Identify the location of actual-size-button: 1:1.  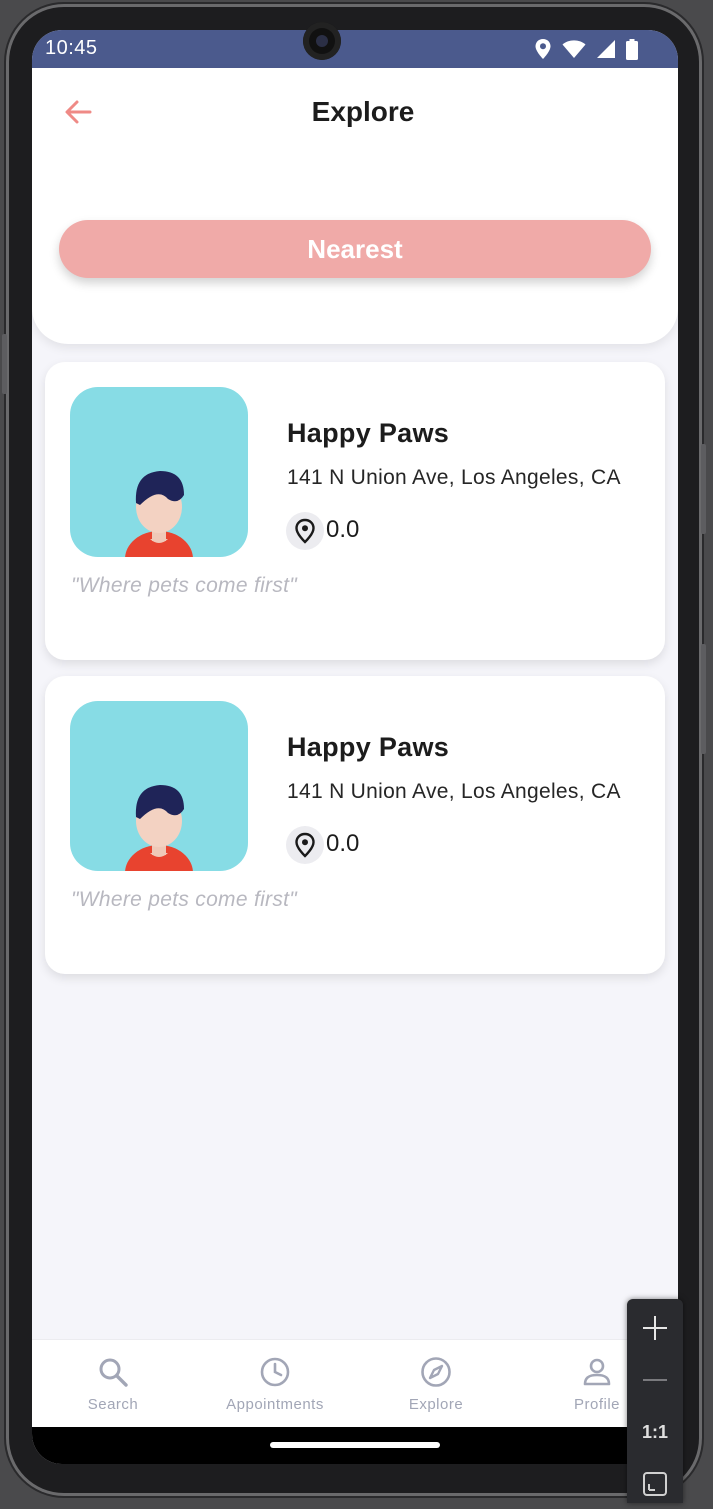
(655, 1432).